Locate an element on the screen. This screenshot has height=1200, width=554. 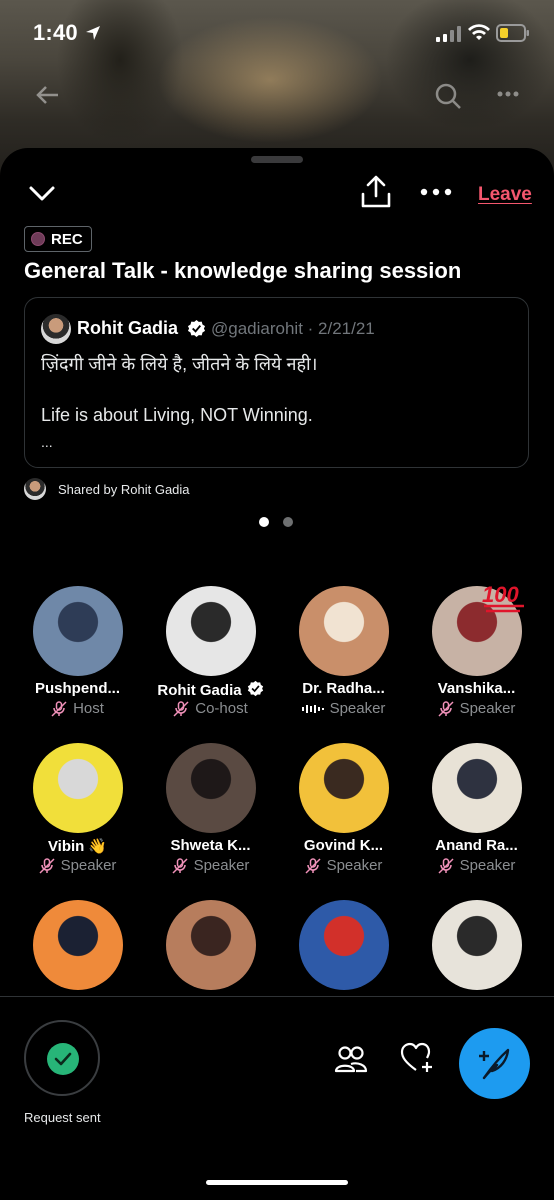
wifi-icon is located at coordinates (479, 32).